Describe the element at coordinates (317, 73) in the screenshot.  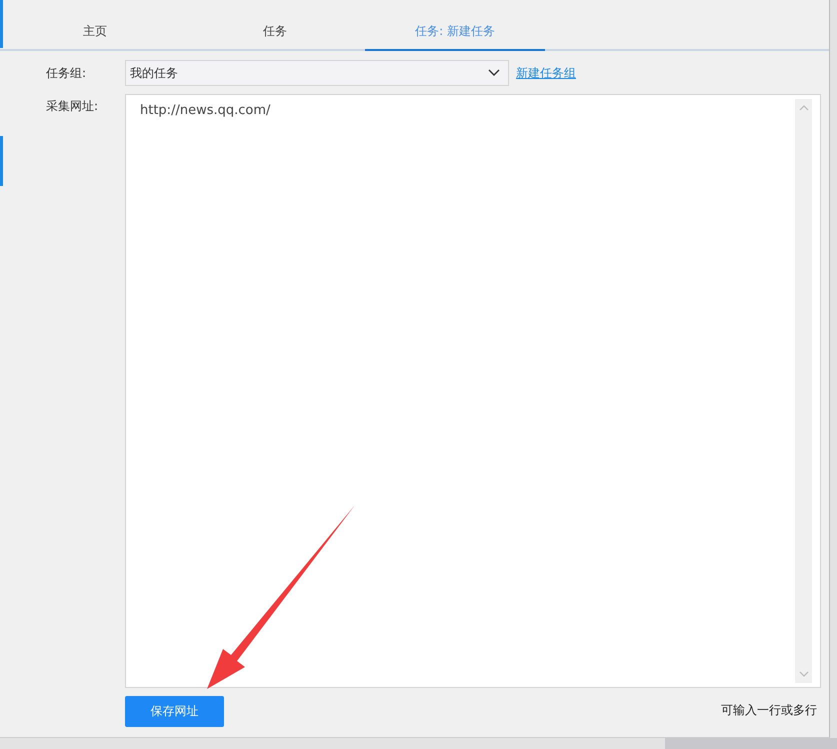
I see `group-dropdown: 我的任务` at that location.